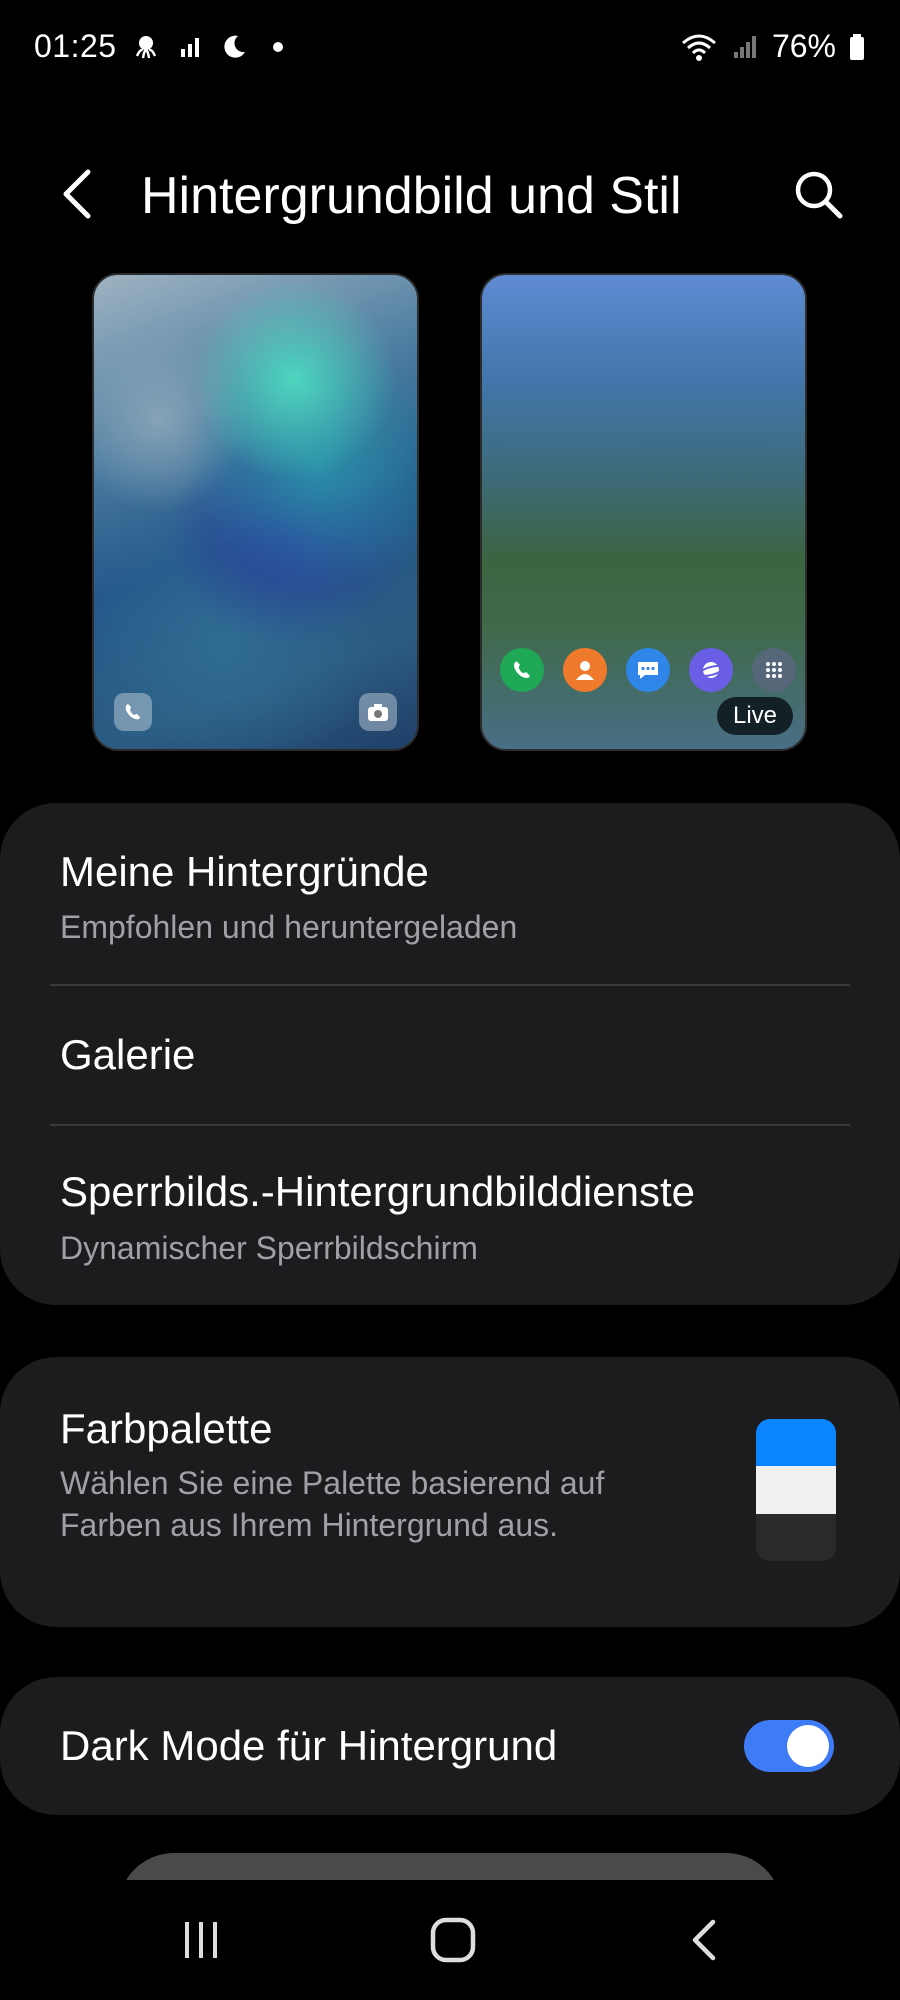 The width and height of the screenshot is (900, 2000). I want to click on recents-icon, so click(201, 1940).